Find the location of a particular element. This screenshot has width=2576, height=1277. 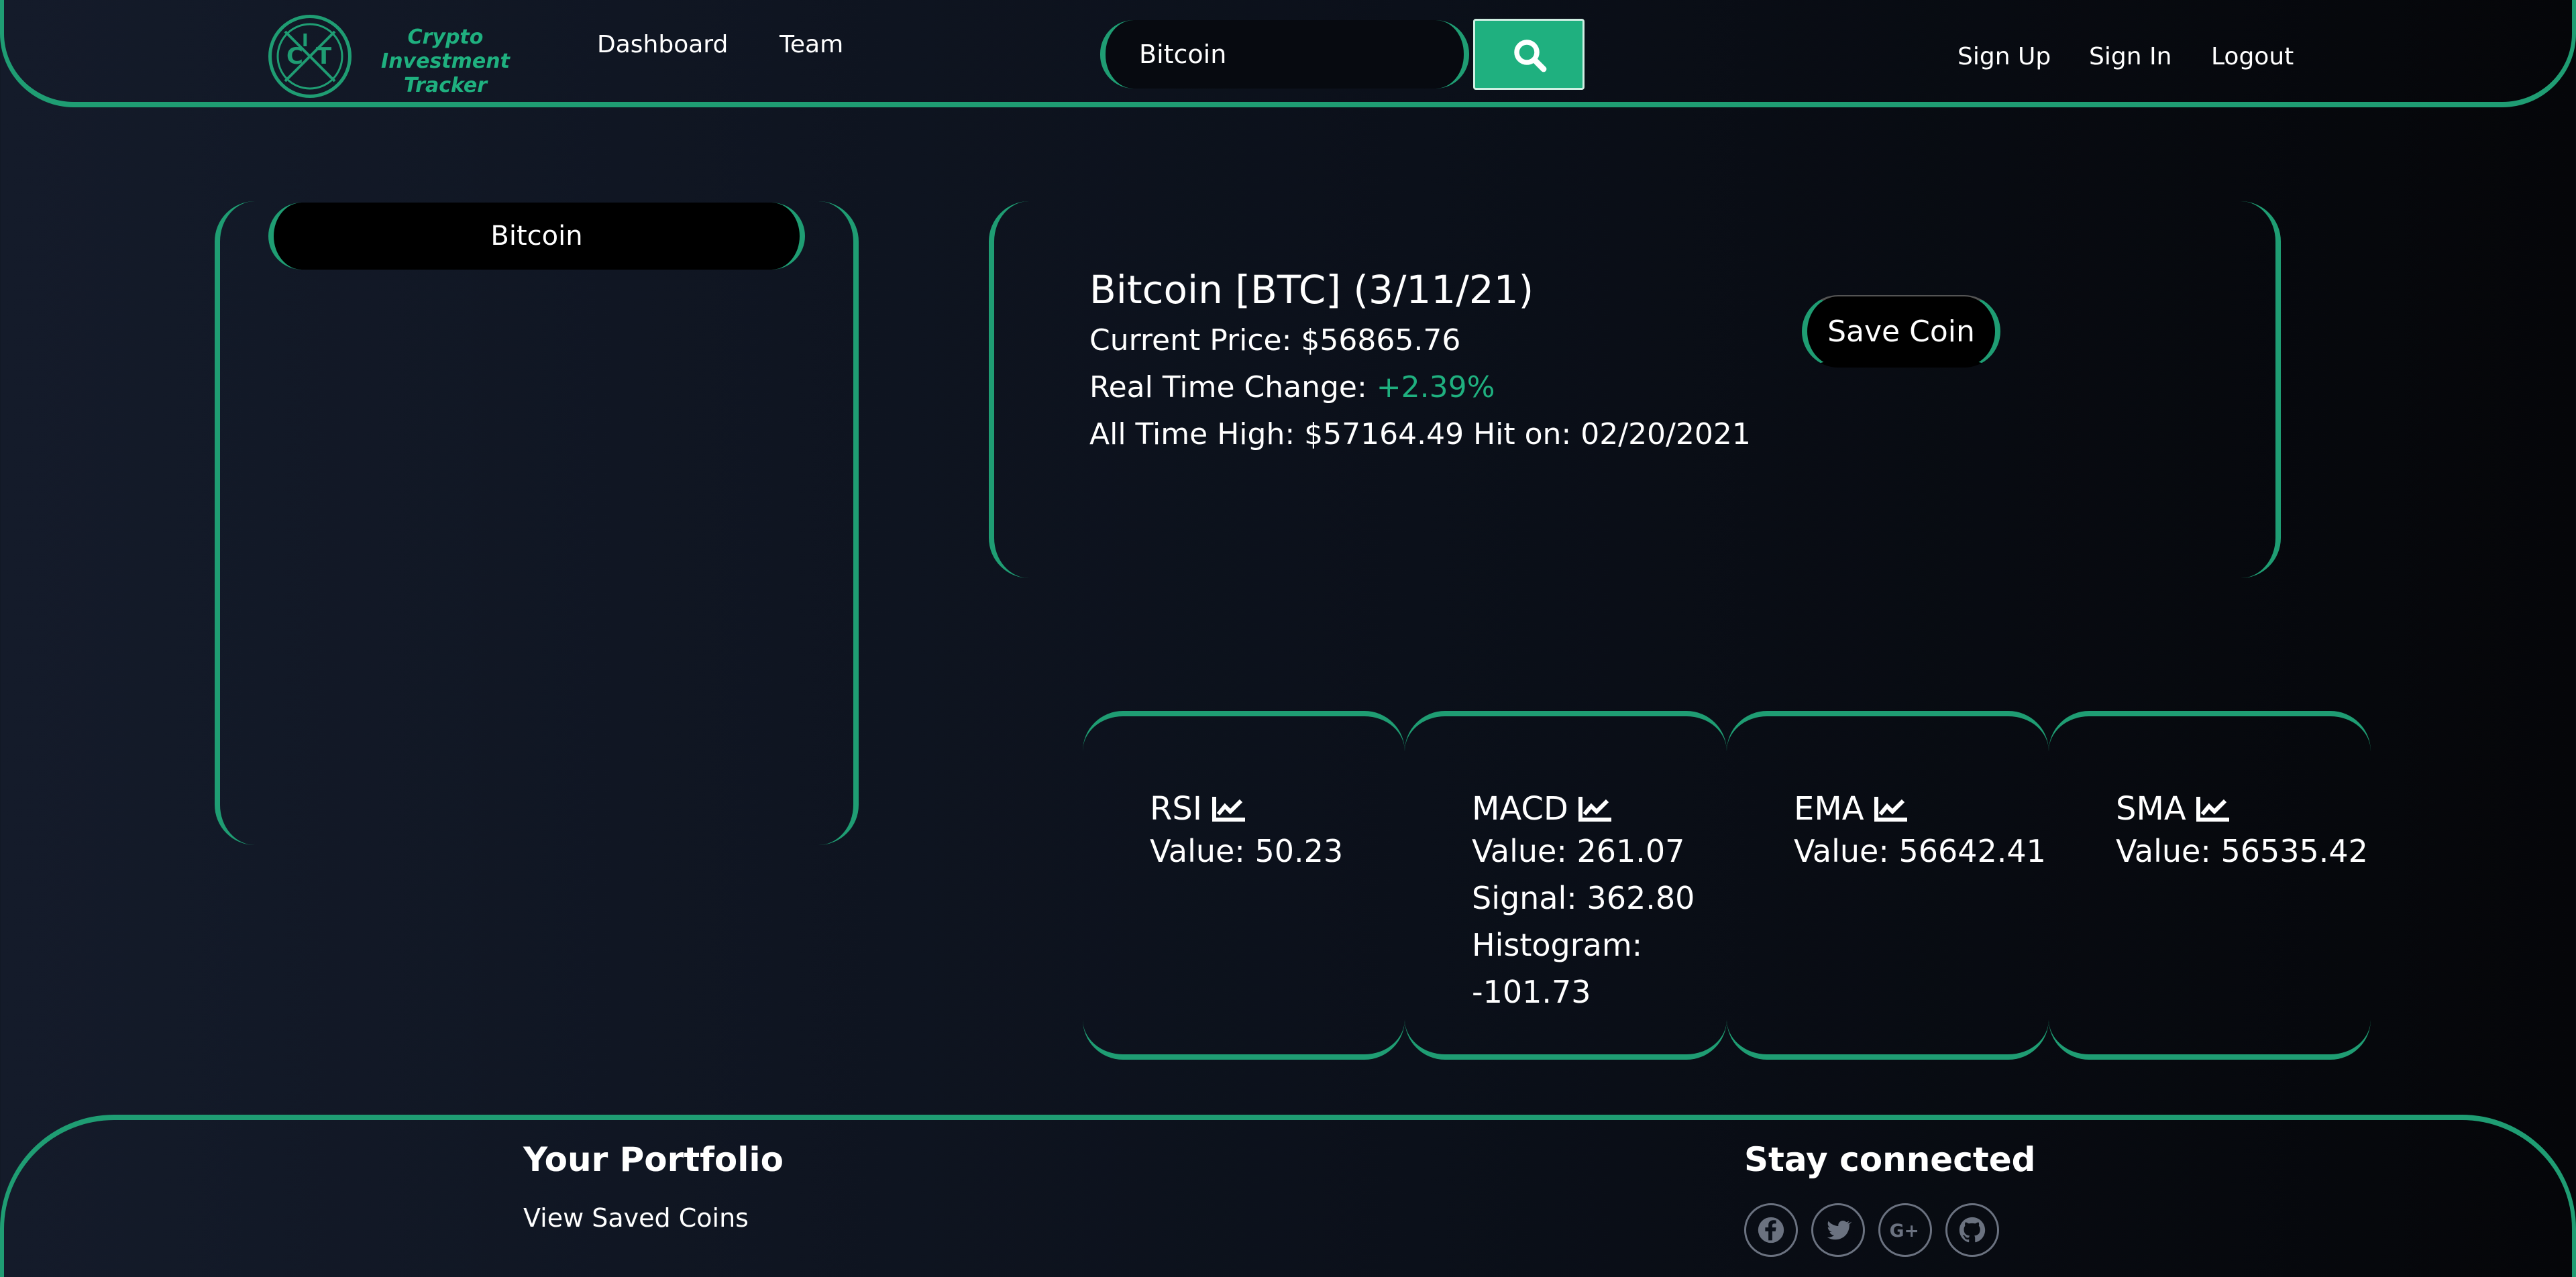

ema-block: EMA Value: 56642.41 is located at coordinates (1920, 832).